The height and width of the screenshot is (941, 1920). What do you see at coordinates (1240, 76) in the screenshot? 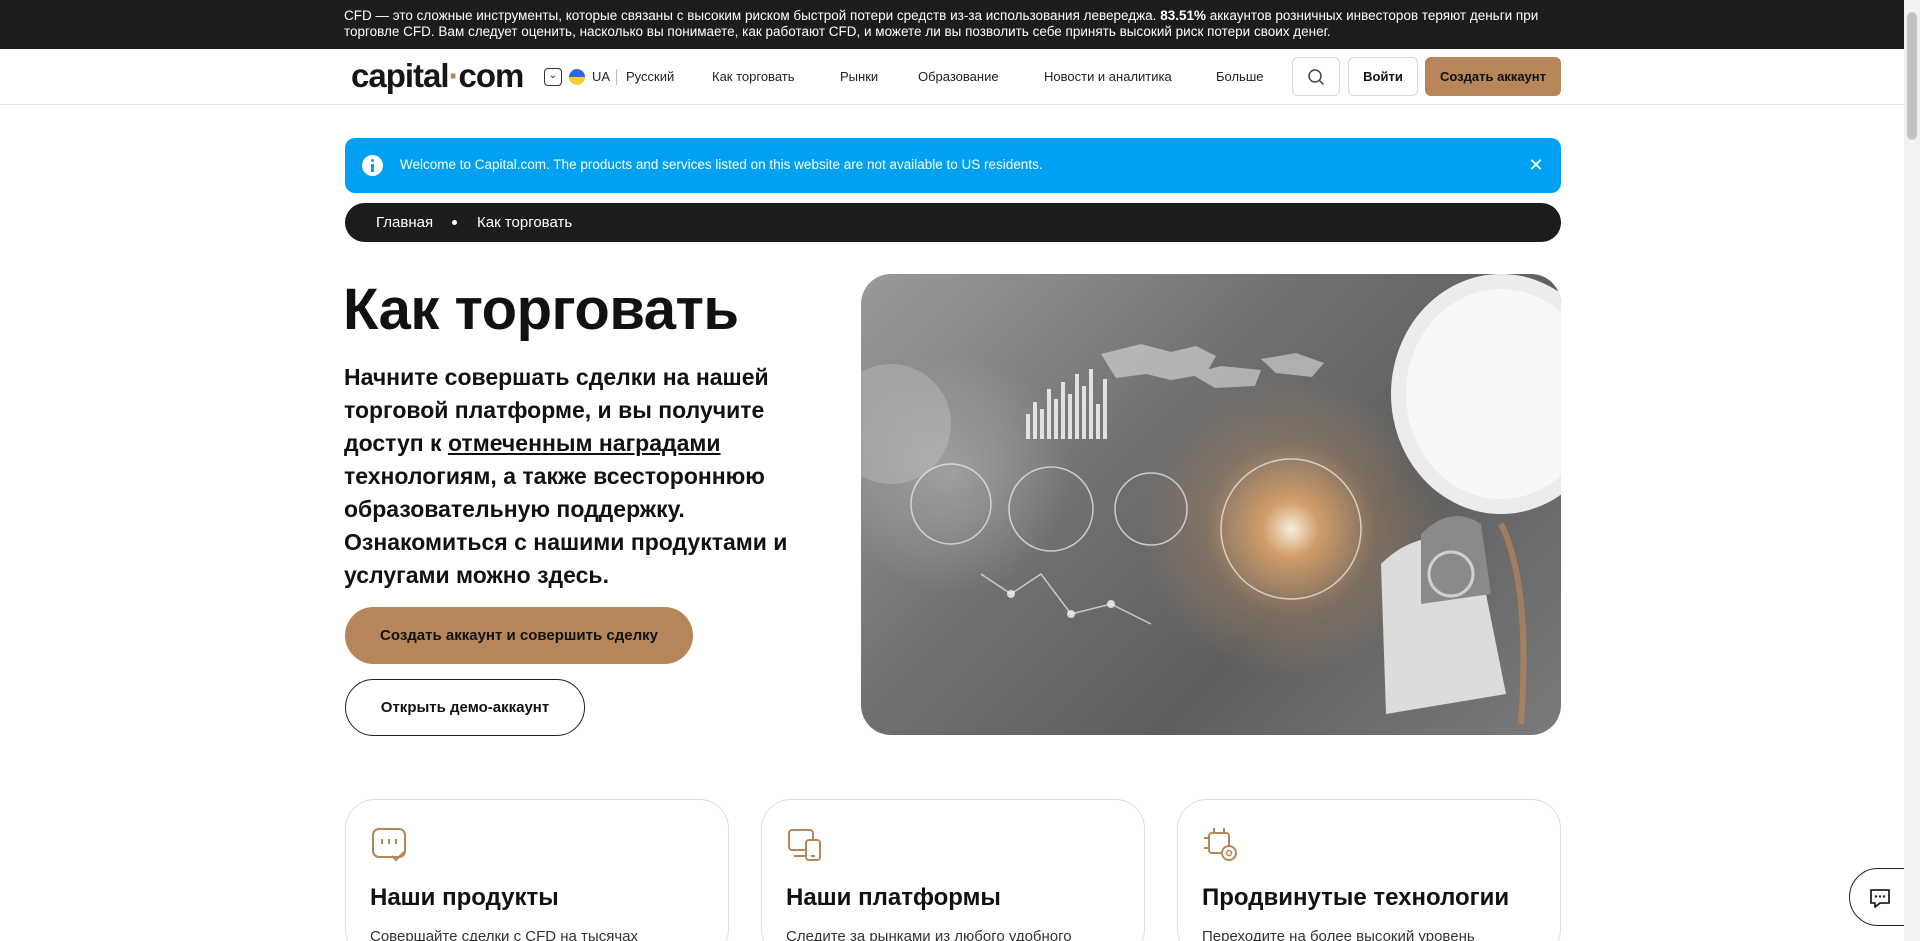
I see `nav-more: Больше` at bounding box center [1240, 76].